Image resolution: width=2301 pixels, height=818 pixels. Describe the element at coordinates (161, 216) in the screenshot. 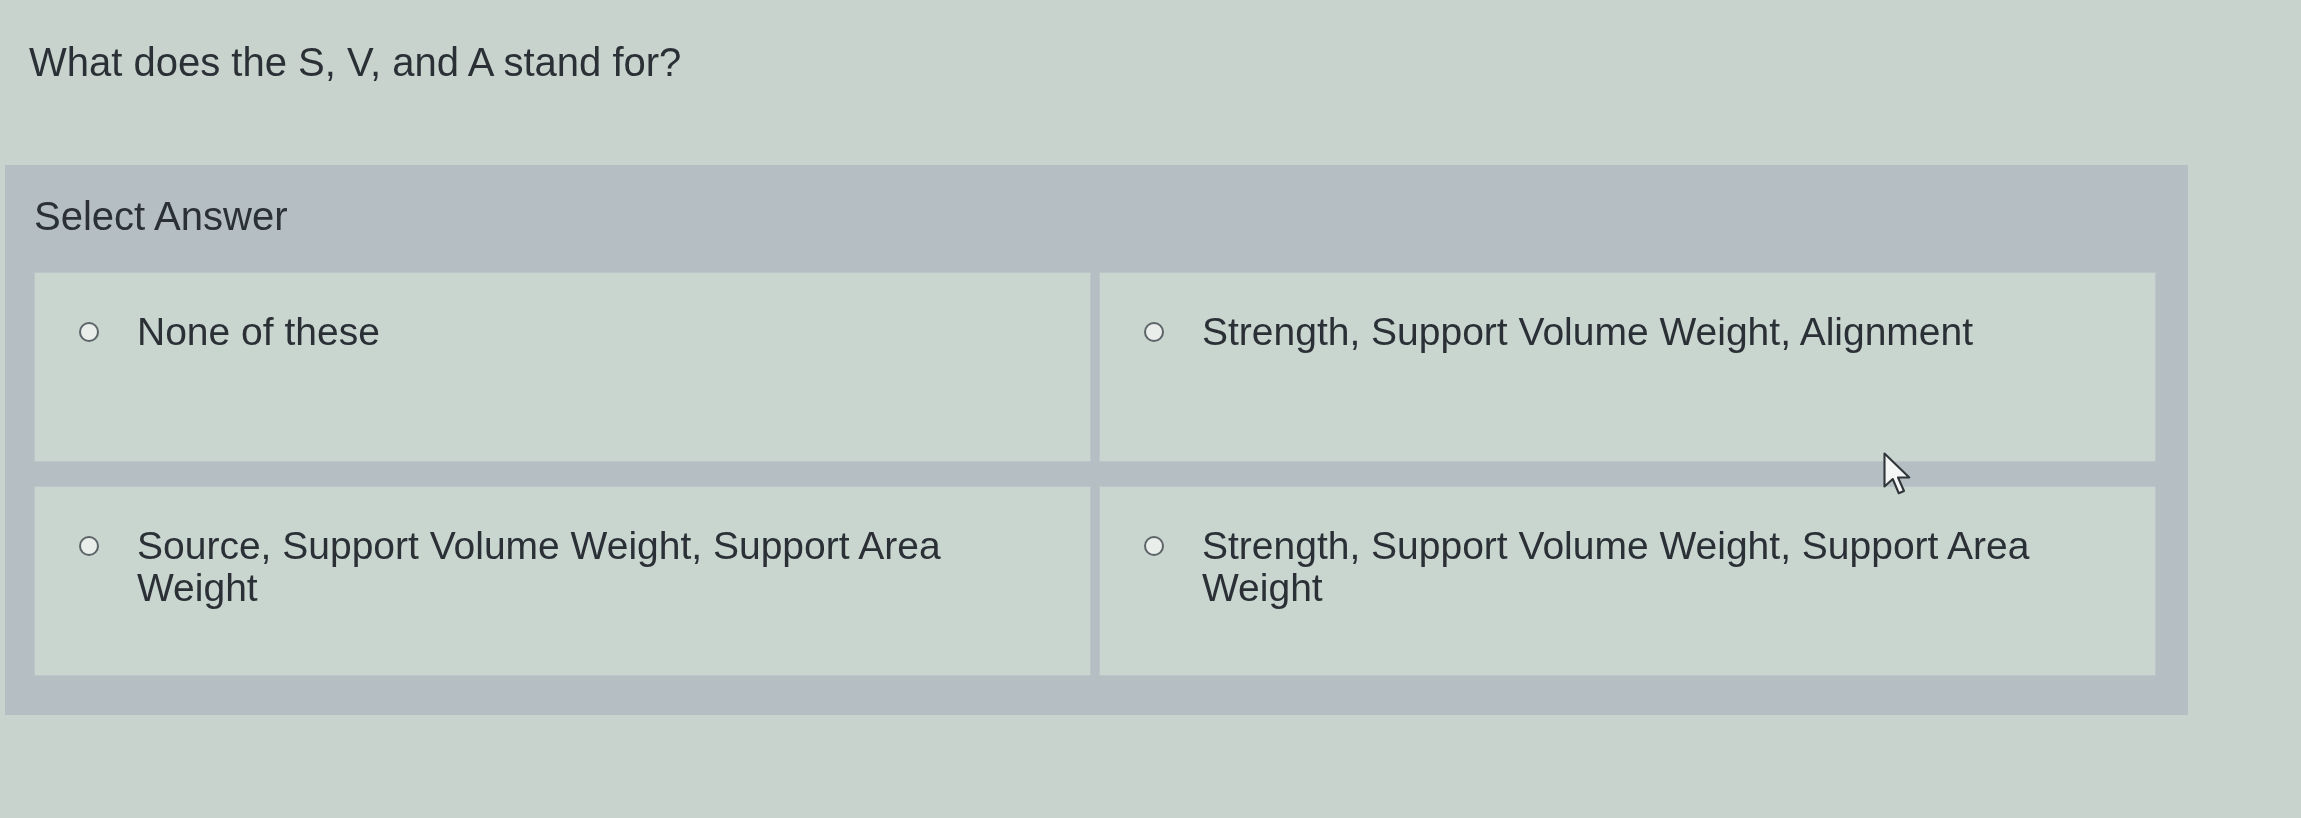

I see `select-answer-heading: Select Answer` at that location.